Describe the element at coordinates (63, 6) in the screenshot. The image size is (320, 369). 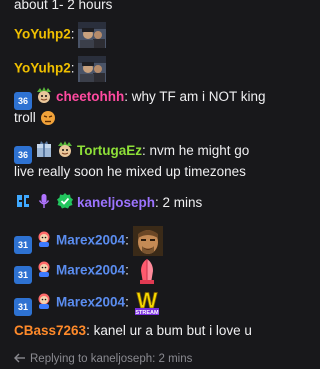
I see `partial-message: about 1- 2 hours` at that location.